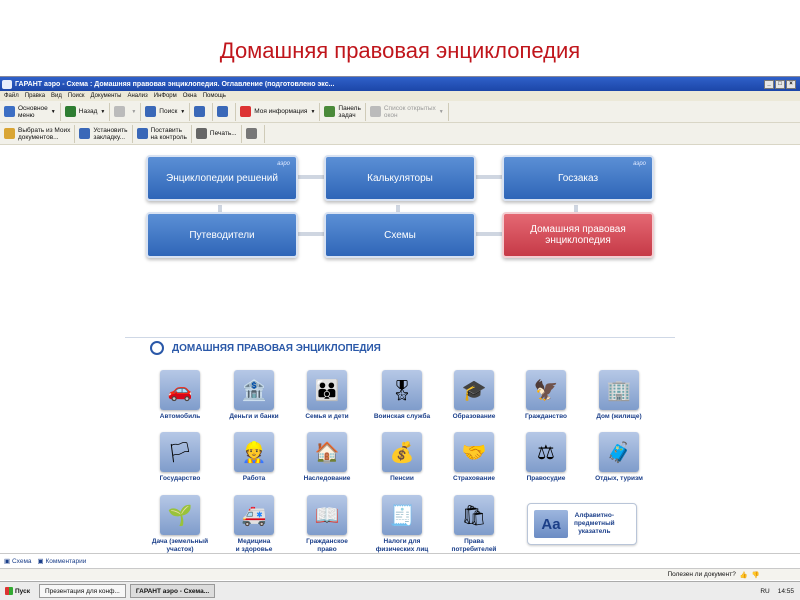 The image size is (800, 600). What do you see at coordinates (791, 84) in the screenshot?
I see `close-icon: ×` at bounding box center [791, 84].